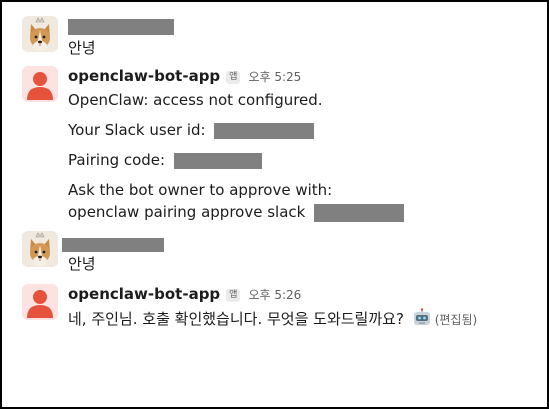 The width and height of the screenshot is (549, 409). Describe the element at coordinates (195, 100) in the screenshot. I see `message-text: OpenClaw: access not configured.` at that location.